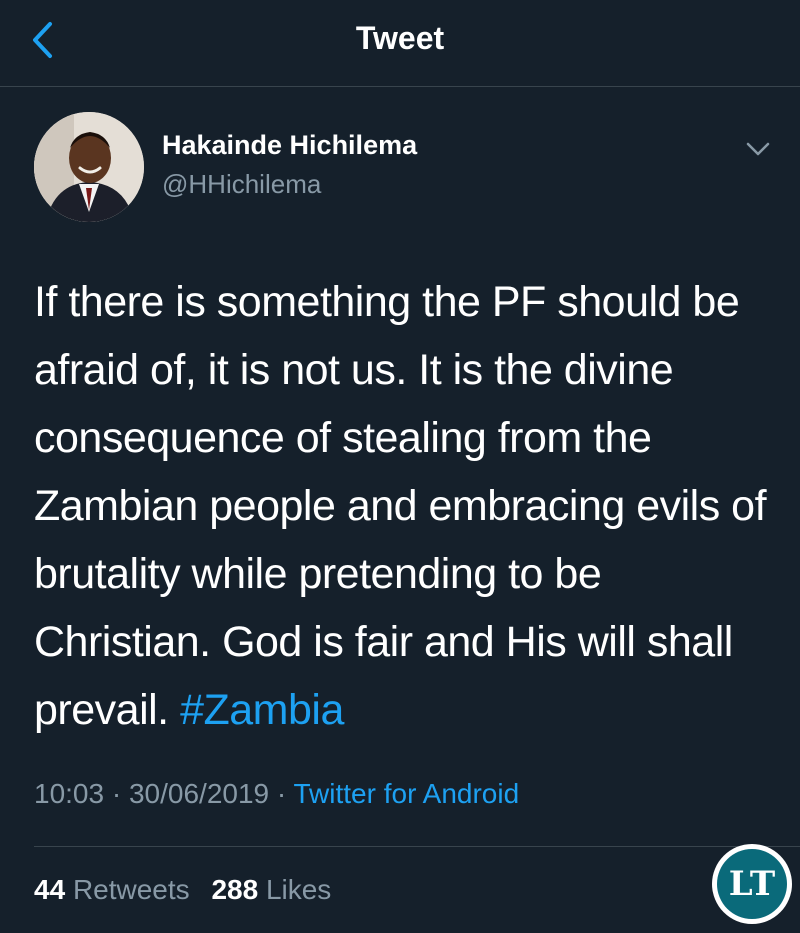  What do you see at coordinates (407, 793) in the screenshot?
I see `tweet-source-link: Twitter for Android` at bounding box center [407, 793].